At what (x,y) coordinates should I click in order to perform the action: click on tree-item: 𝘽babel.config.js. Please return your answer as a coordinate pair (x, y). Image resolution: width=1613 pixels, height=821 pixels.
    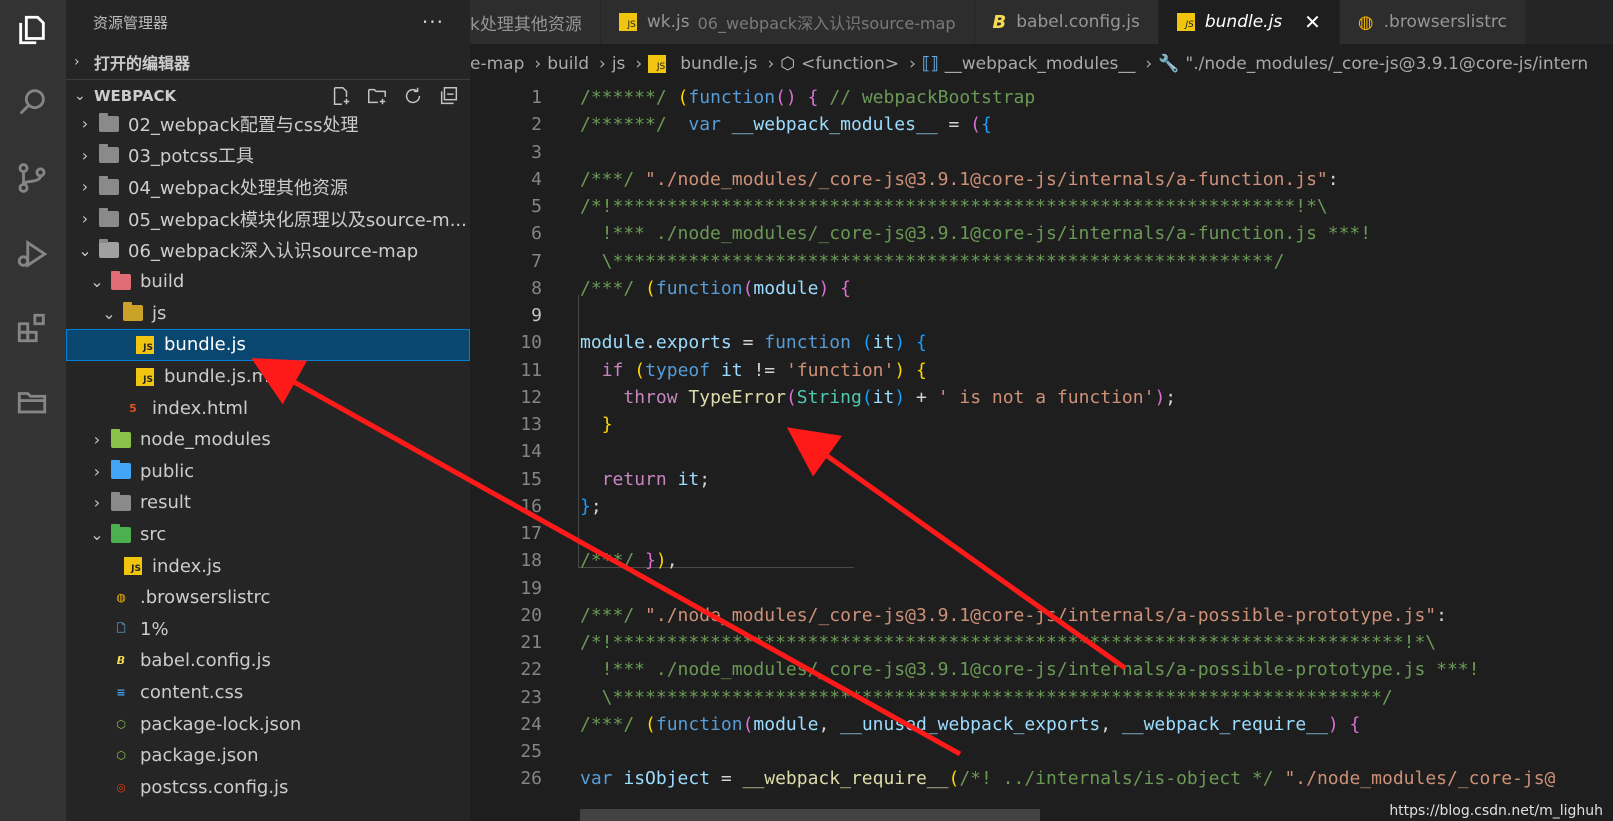
    Looking at the image, I should click on (268, 661).